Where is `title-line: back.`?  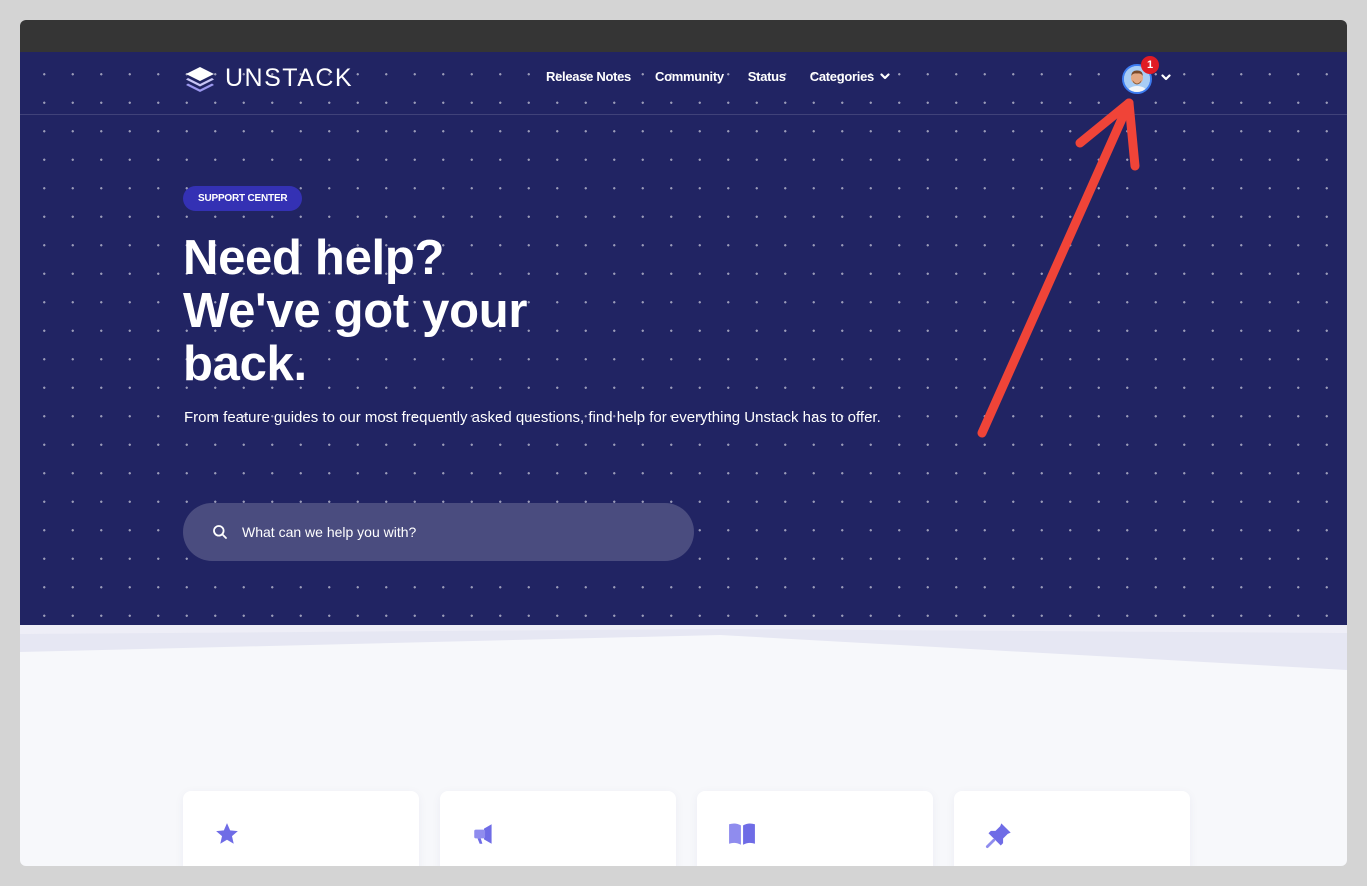
title-line: back. is located at coordinates (245, 364).